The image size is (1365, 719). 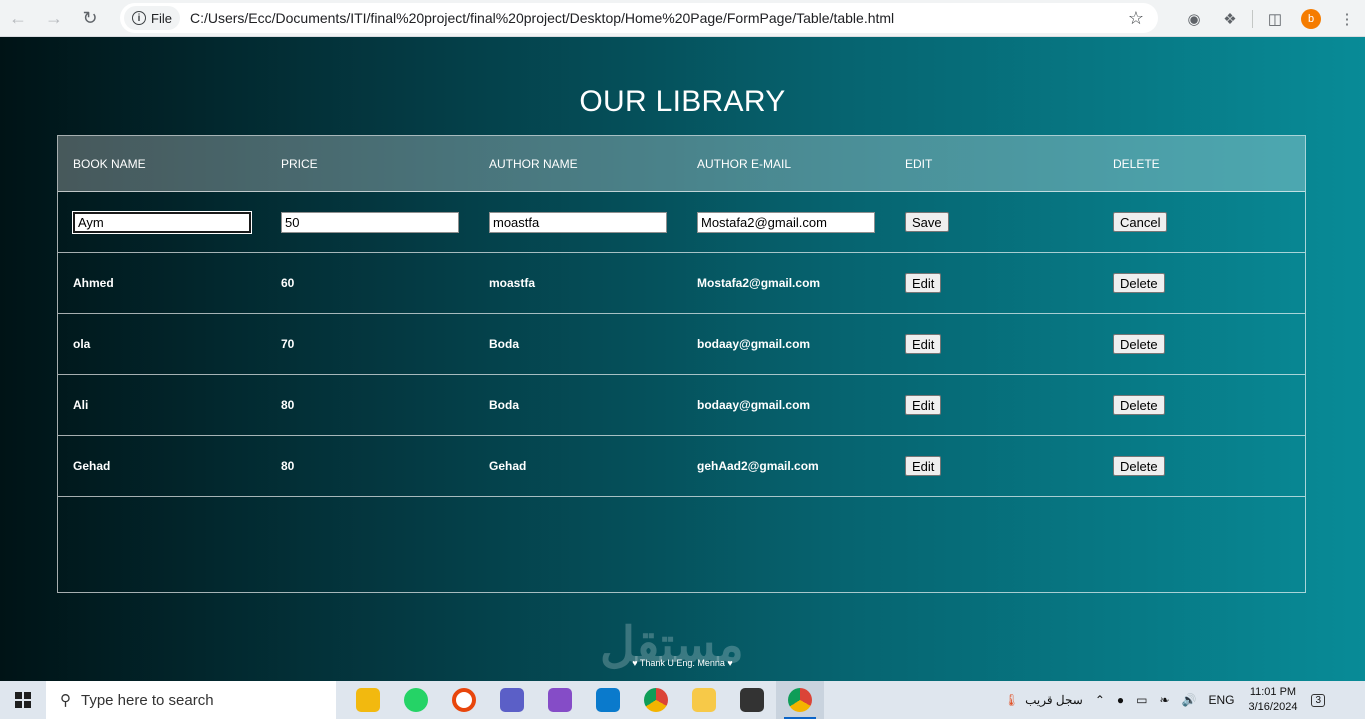 I want to click on price-input, so click(x=370, y=222).